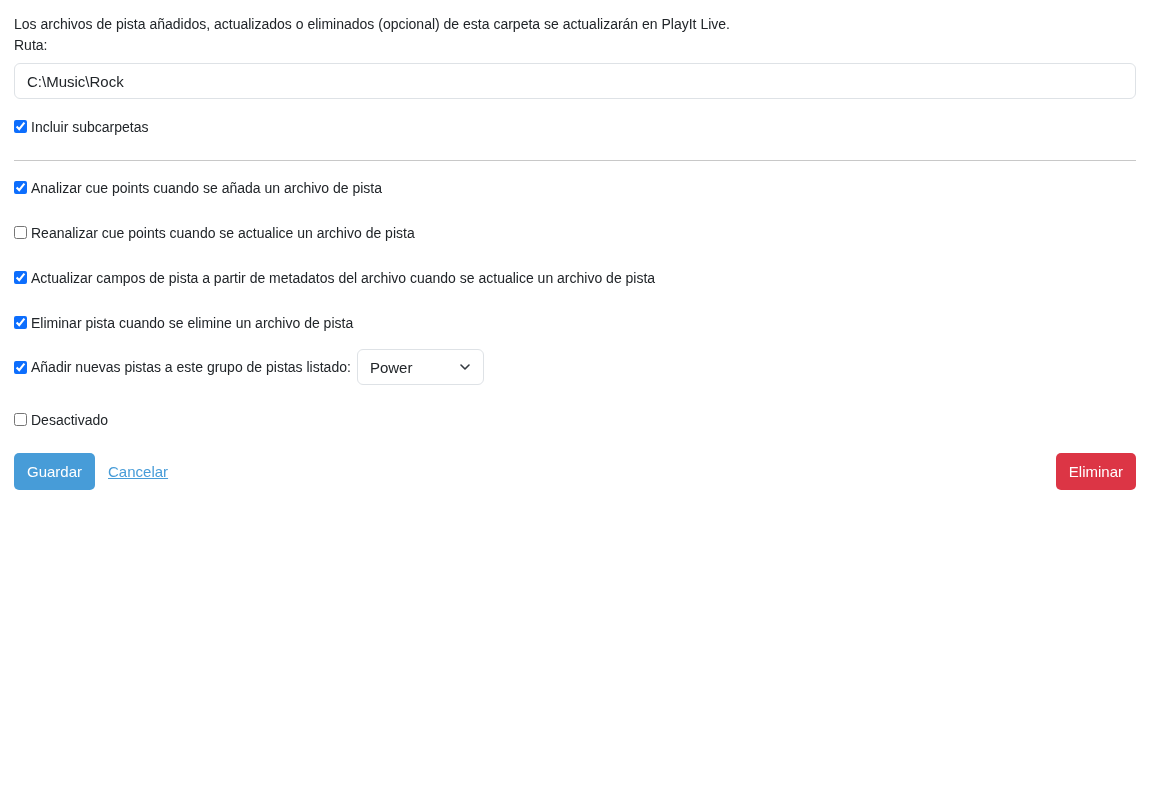 This screenshot has width=1150, height=800. What do you see at coordinates (1095, 471) in the screenshot?
I see `delete-button: Eliminar` at bounding box center [1095, 471].